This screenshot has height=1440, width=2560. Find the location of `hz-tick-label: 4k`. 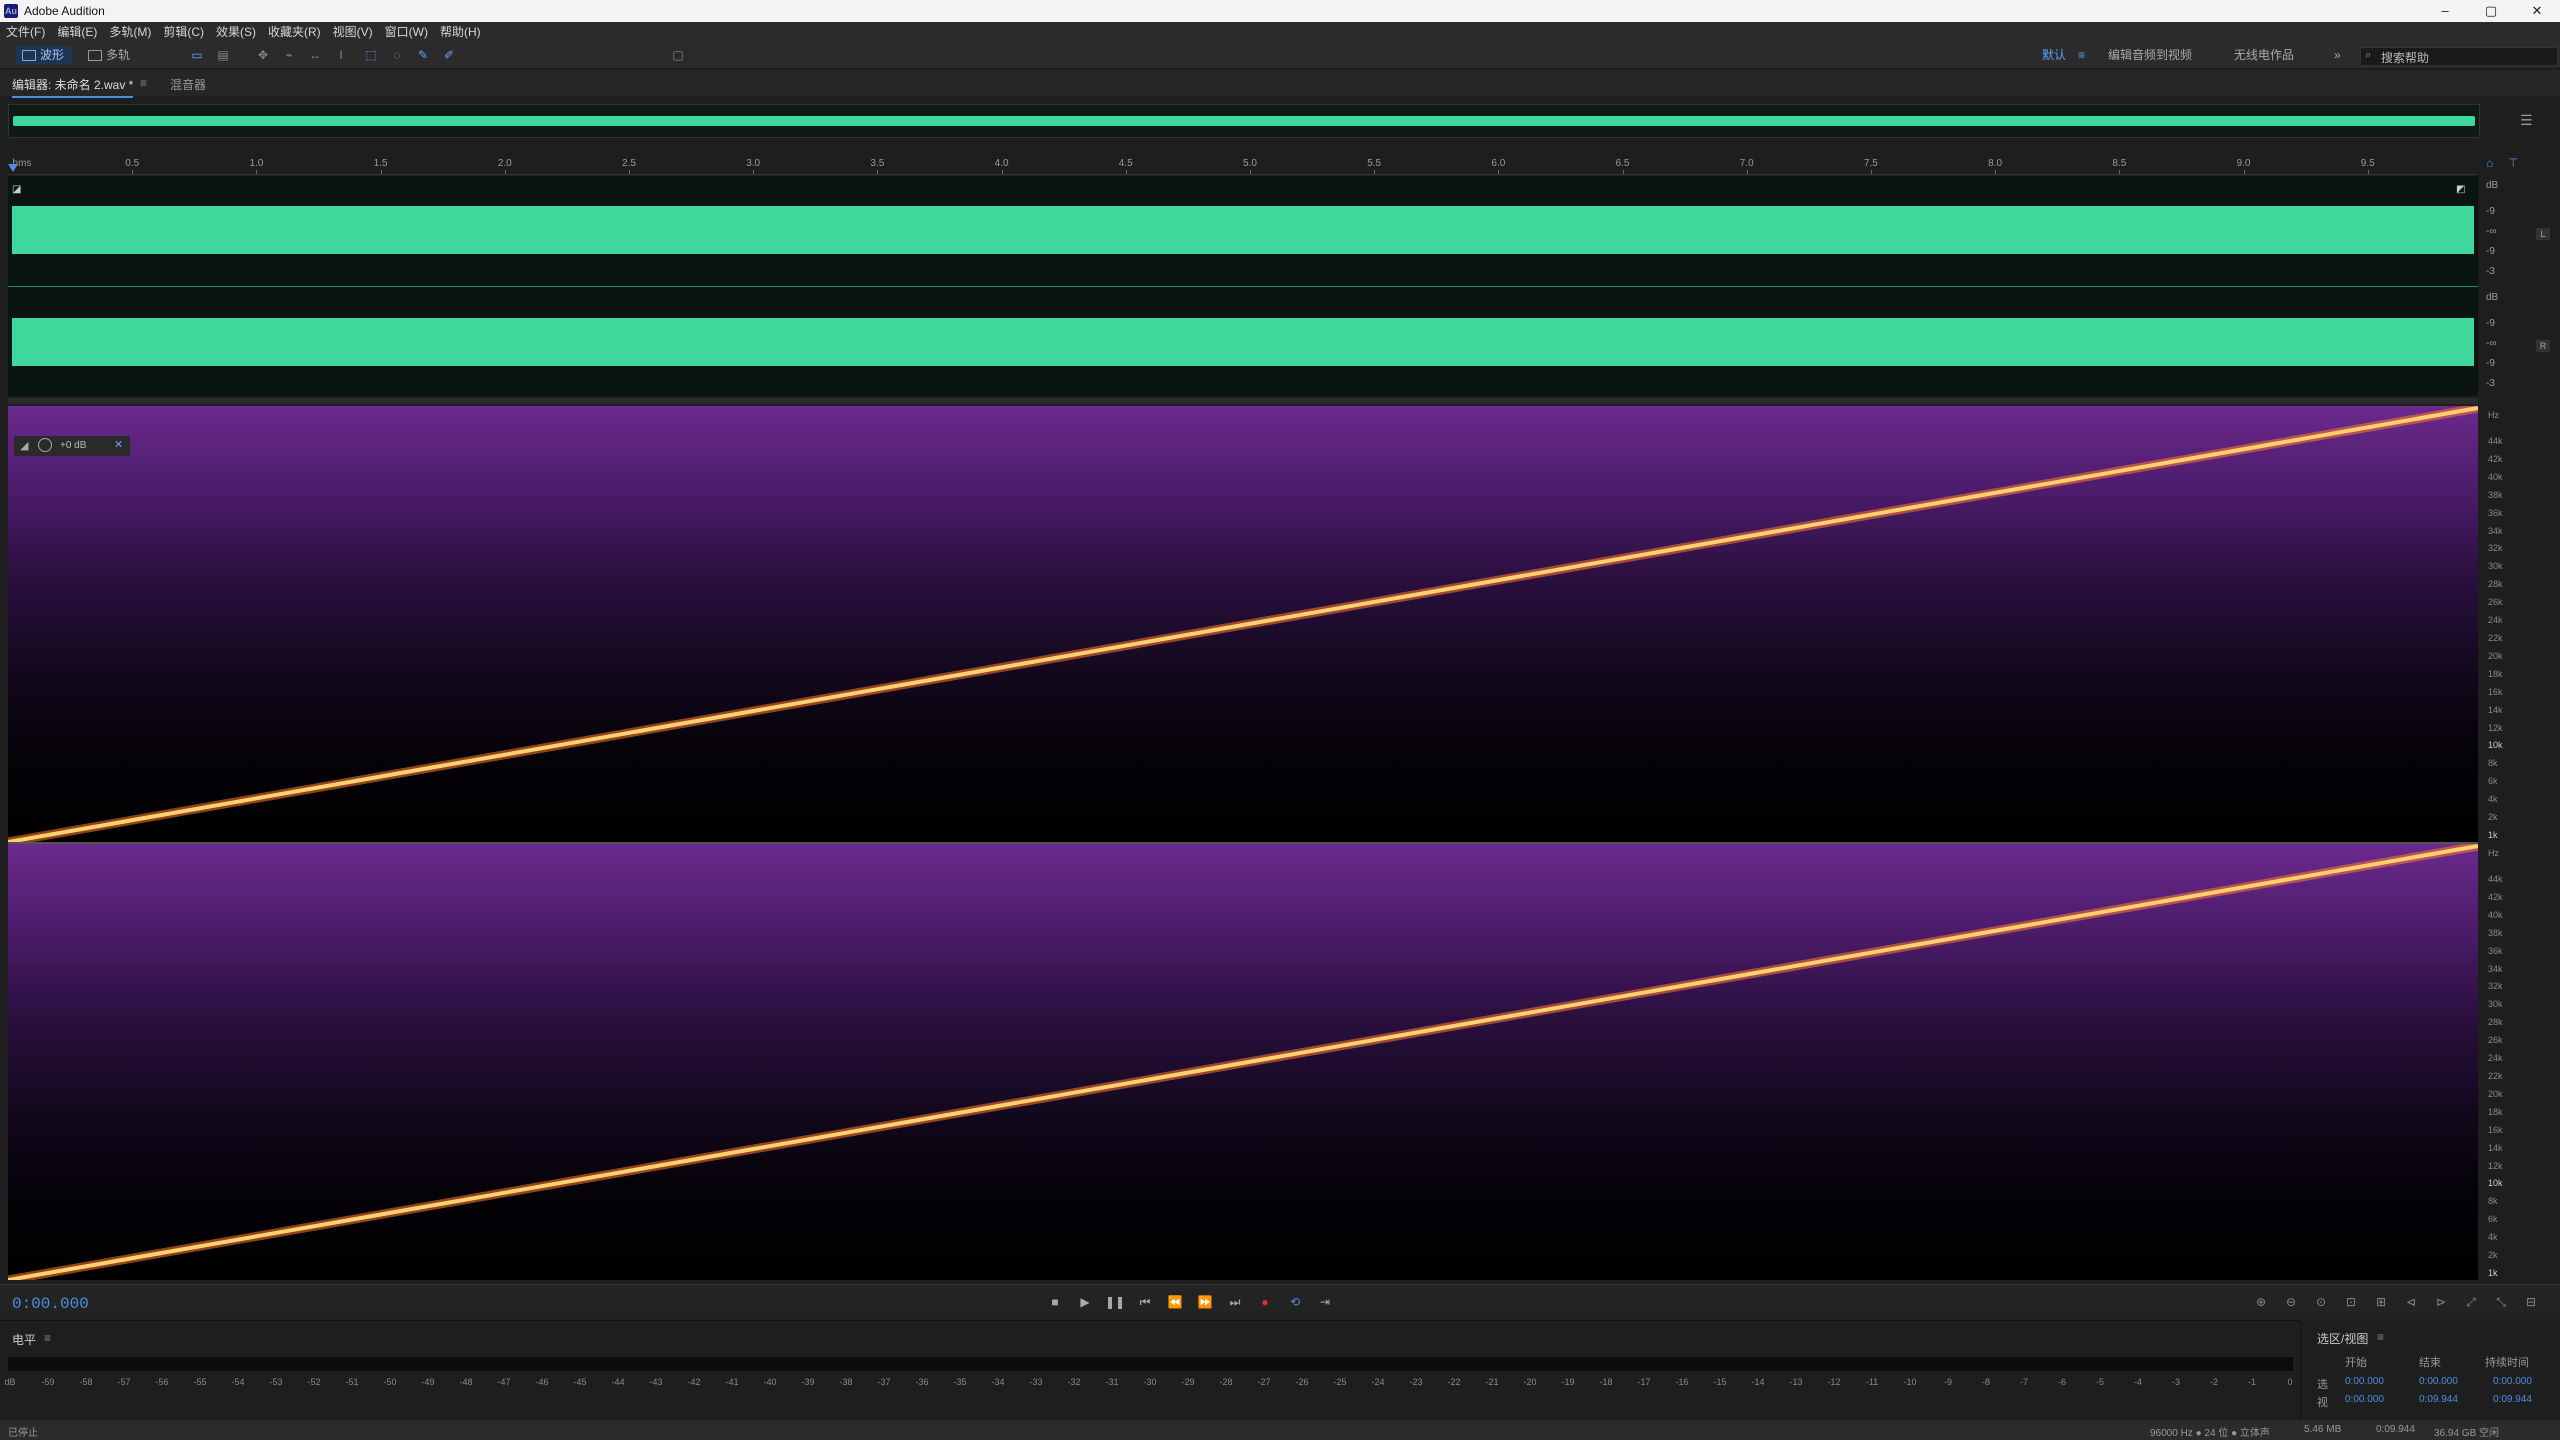

hz-tick-label: 4k is located at coordinates (2493, 799).